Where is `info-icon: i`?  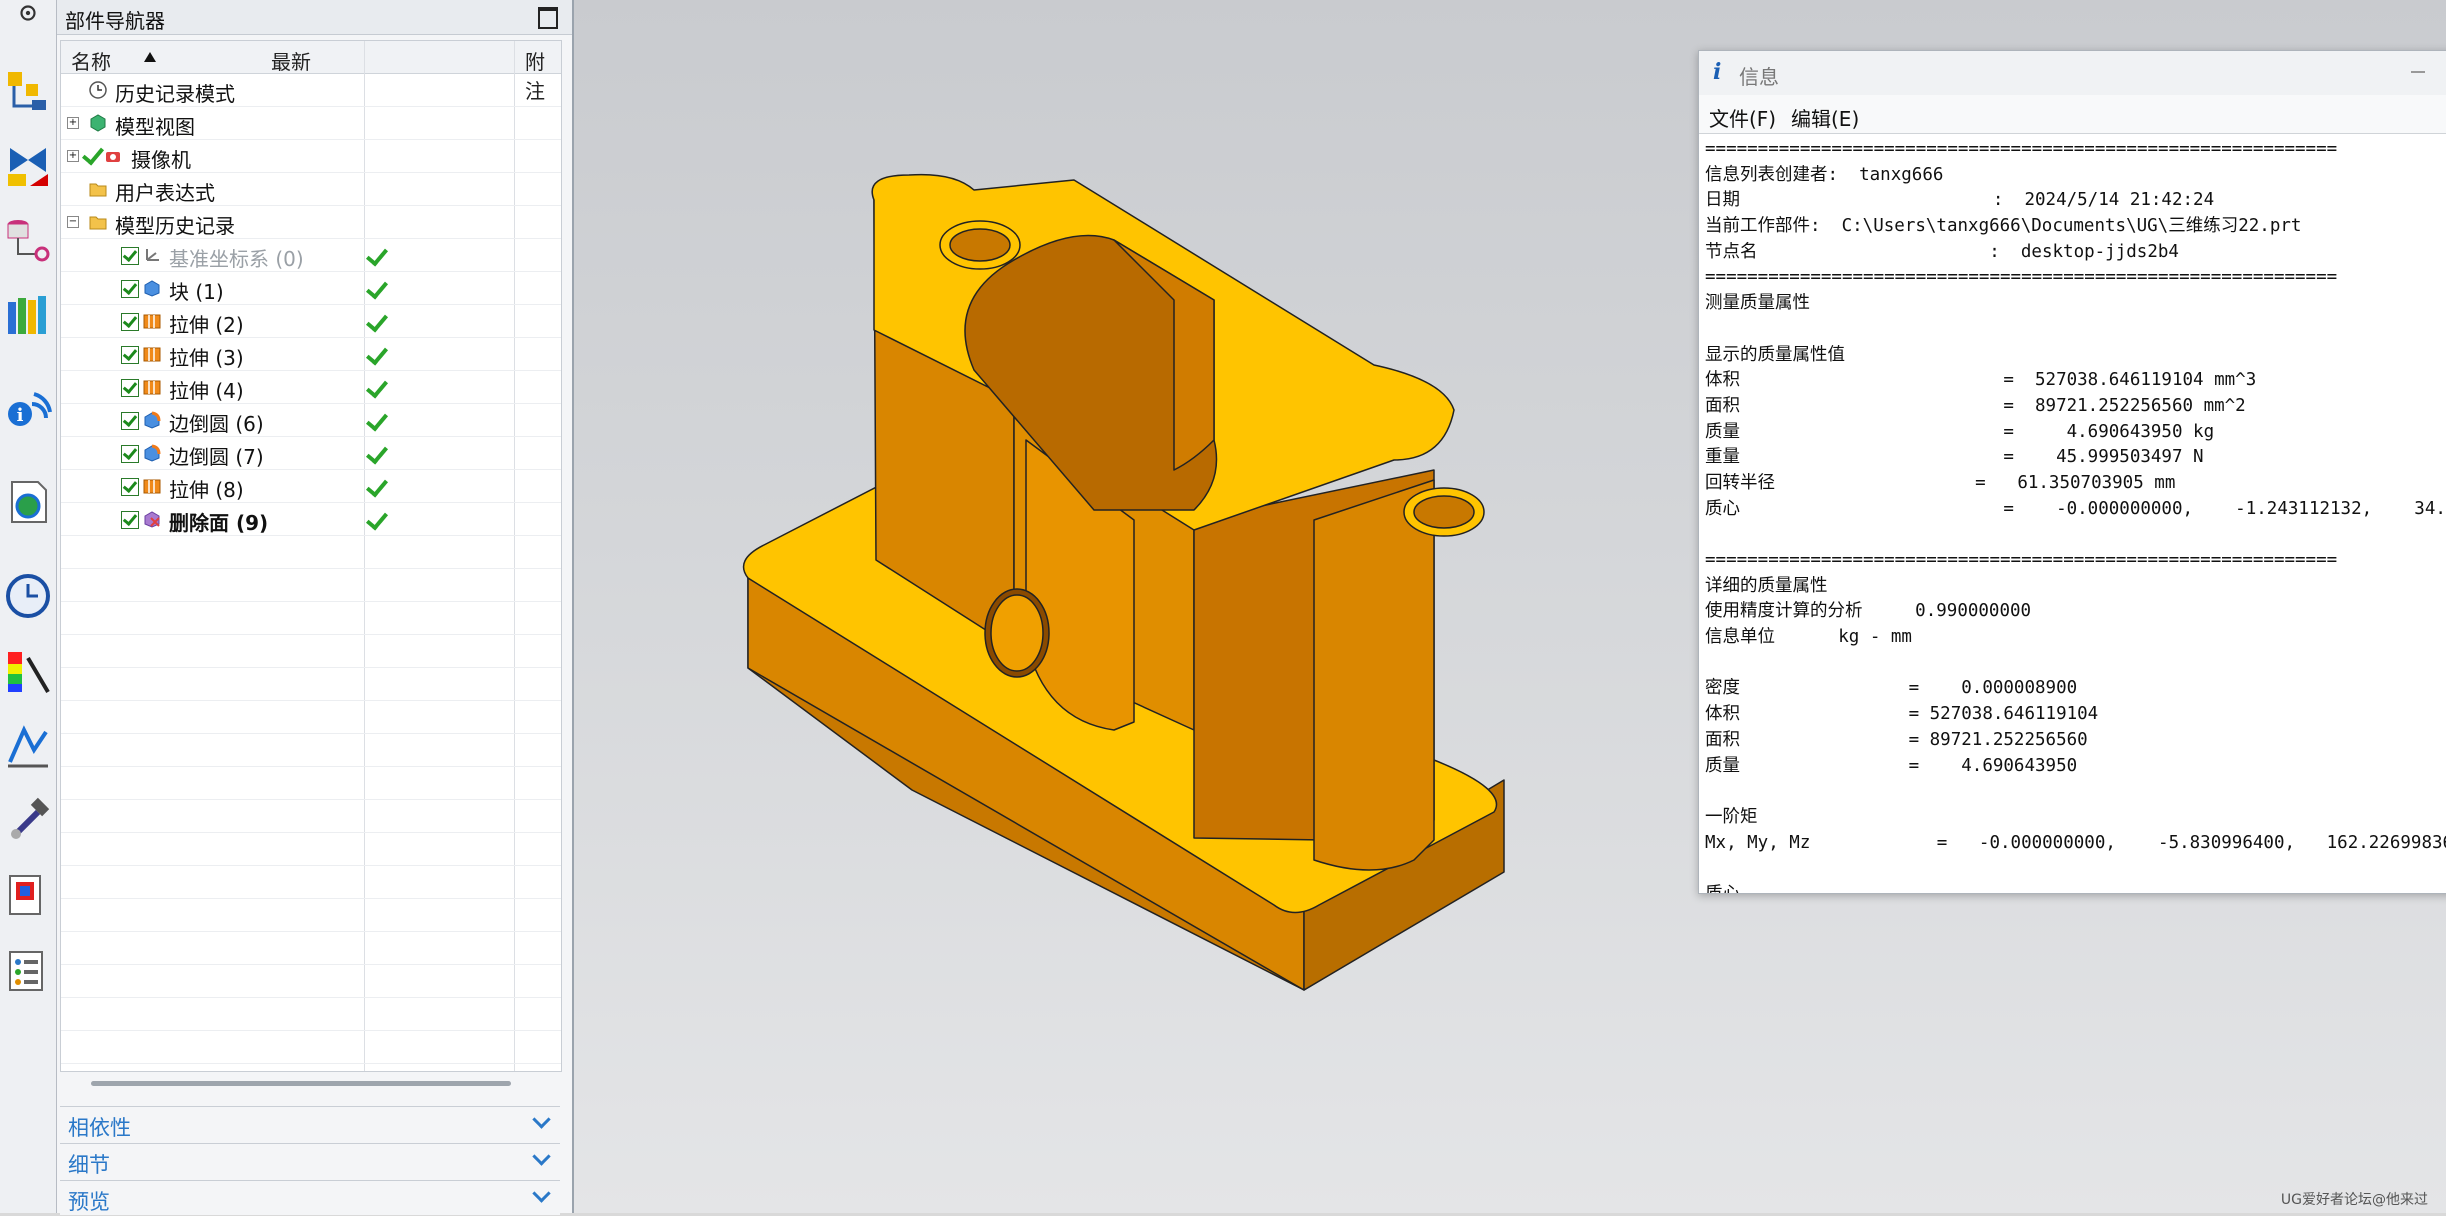
info-icon: i is located at coordinates (1717, 72).